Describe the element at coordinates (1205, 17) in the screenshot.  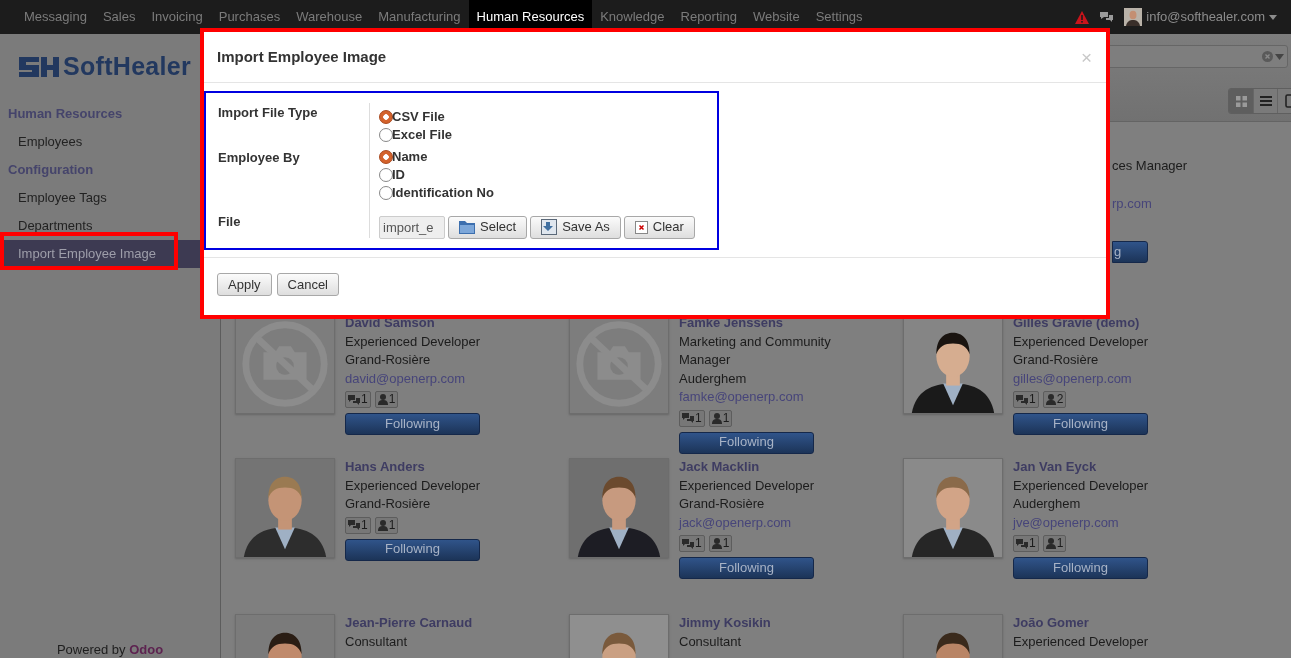
I see `user-email: info@softhealer.com` at that location.